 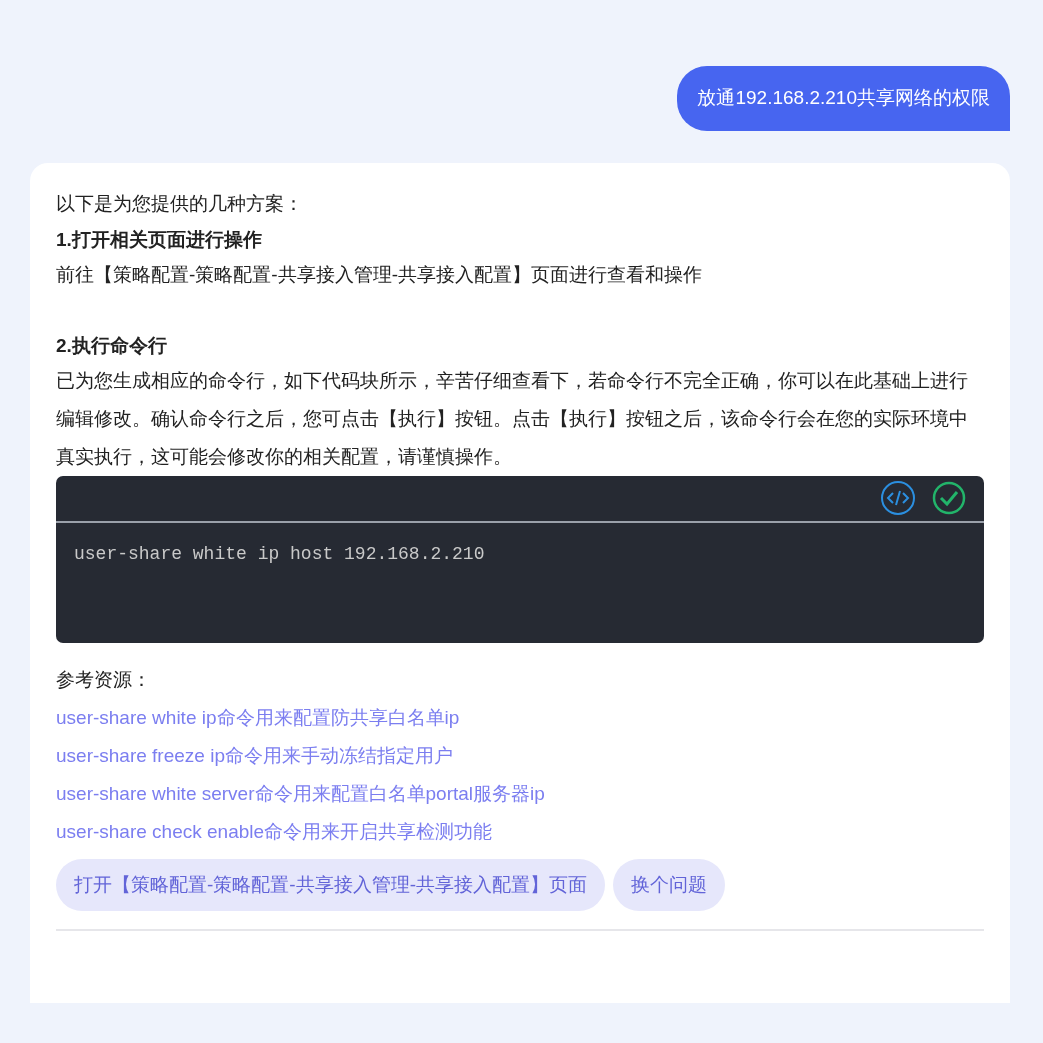 I want to click on section-heading: 1.打开相关页面进行操作, so click(x=159, y=239).